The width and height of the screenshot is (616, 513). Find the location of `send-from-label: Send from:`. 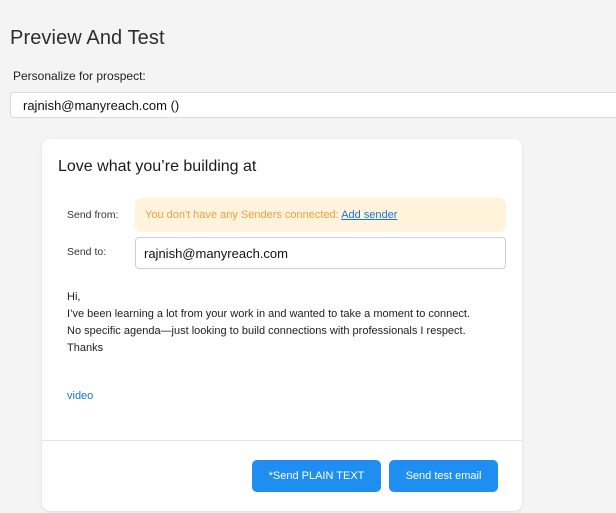

send-from-label: Send from: is located at coordinates (93, 215).